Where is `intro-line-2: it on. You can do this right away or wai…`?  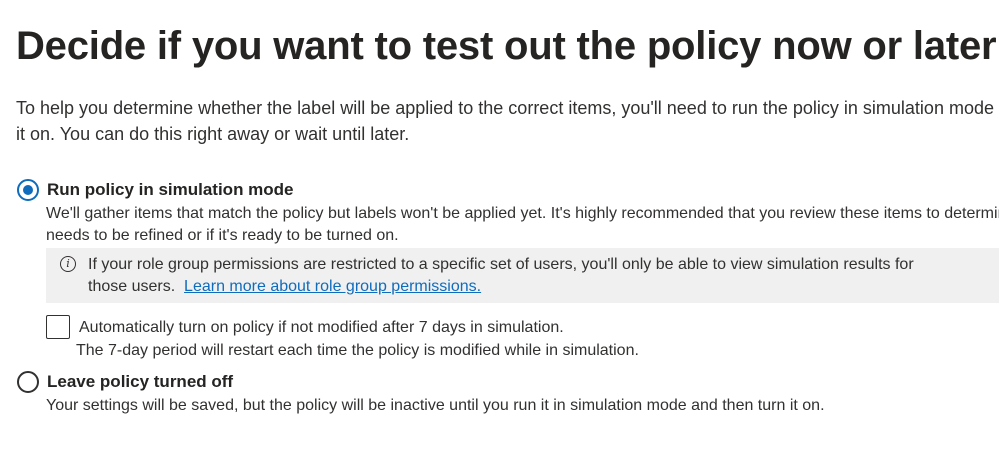 intro-line-2: it on. You can do this right away or wai… is located at coordinates (213, 134).